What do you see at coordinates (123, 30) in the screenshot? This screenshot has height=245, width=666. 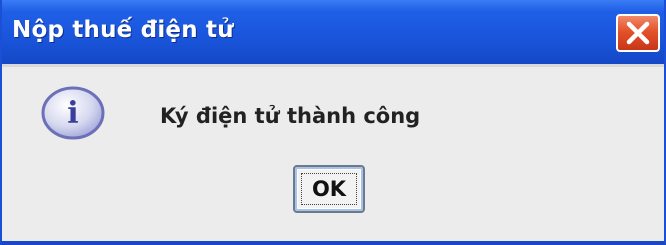 I see `window-title: Nộp thuế điện tử` at bounding box center [123, 30].